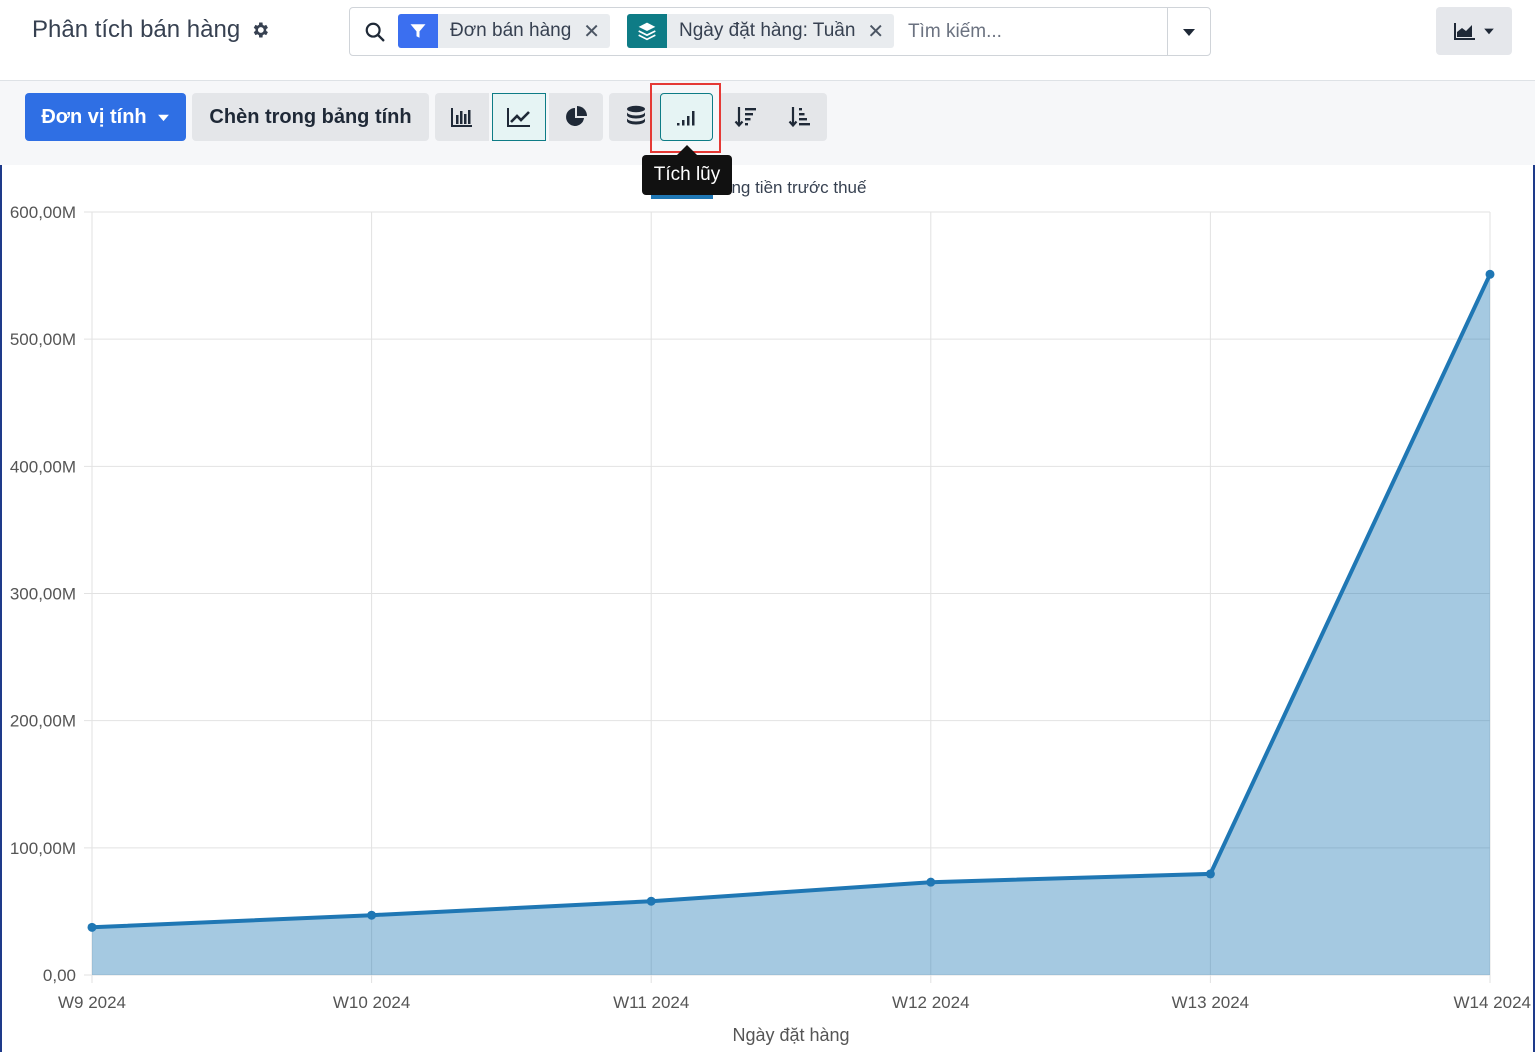  What do you see at coordinates (931, 1002) in the screenshot?
I see `x-tick-label: W12 2024` at bounding box center [931, 1002].